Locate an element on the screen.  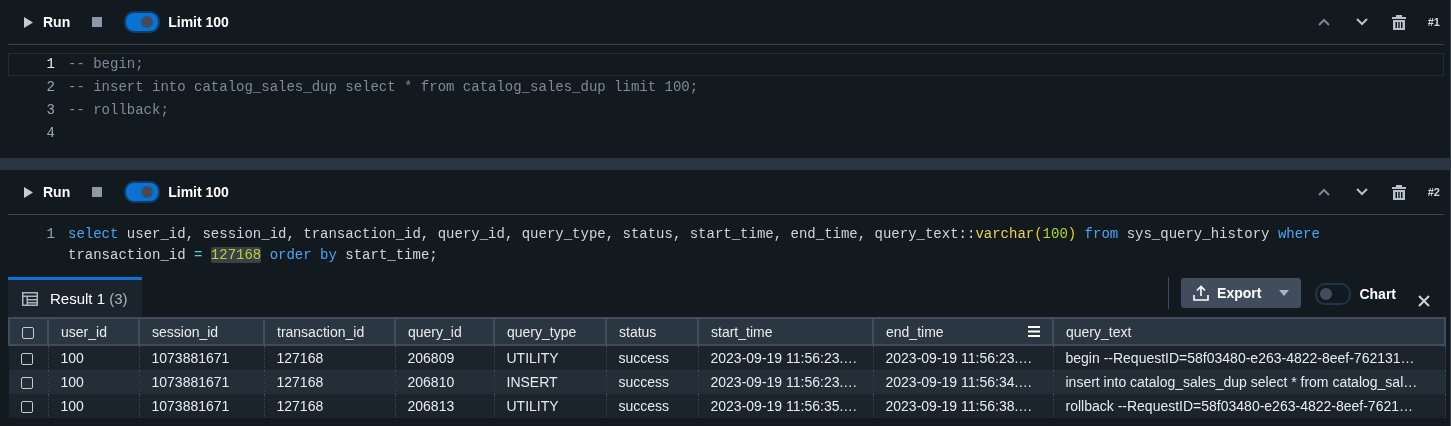
column-header: query_text is located at coordinates (1249, 331).